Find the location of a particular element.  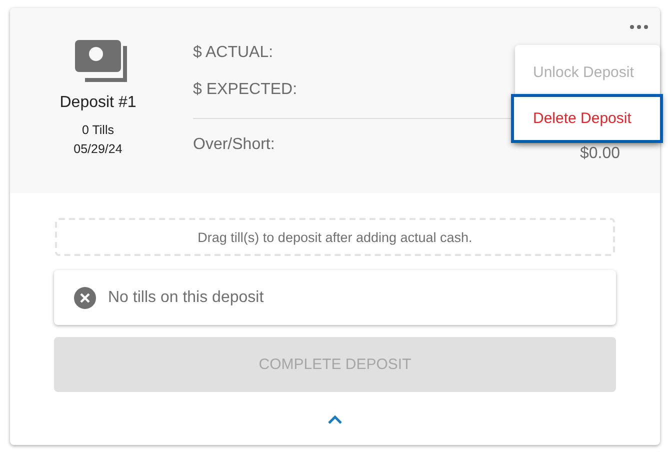

cash-icon is located at coordinates (102, 61).